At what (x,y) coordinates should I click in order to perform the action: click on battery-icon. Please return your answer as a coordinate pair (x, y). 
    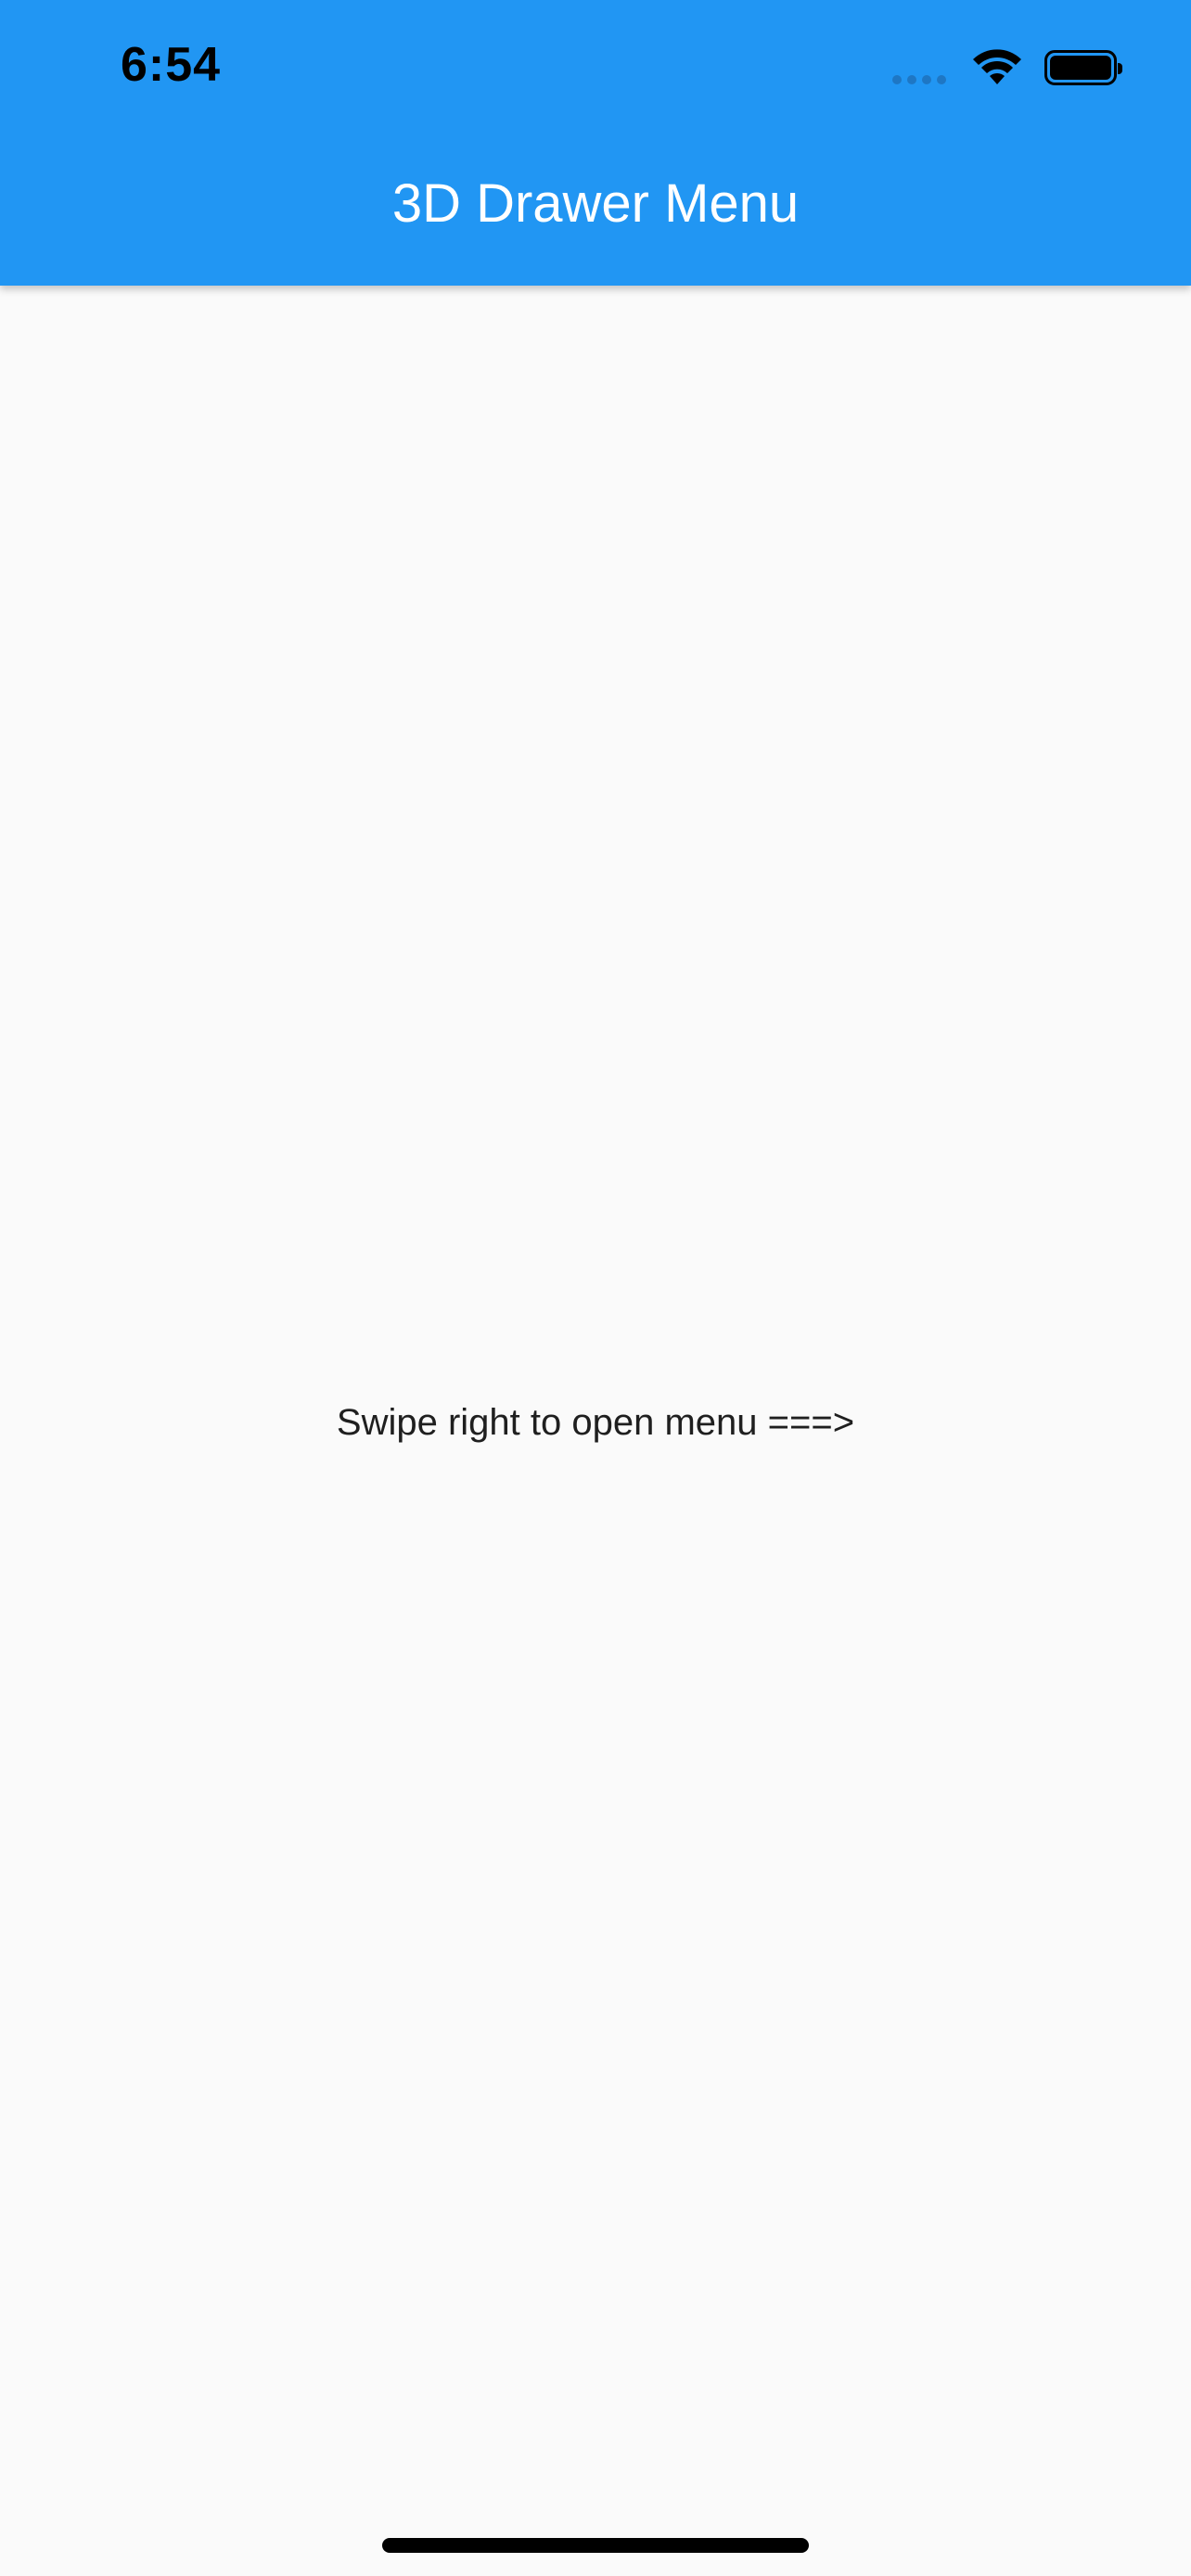
    Looking at the image, I should click on (1083, 67).